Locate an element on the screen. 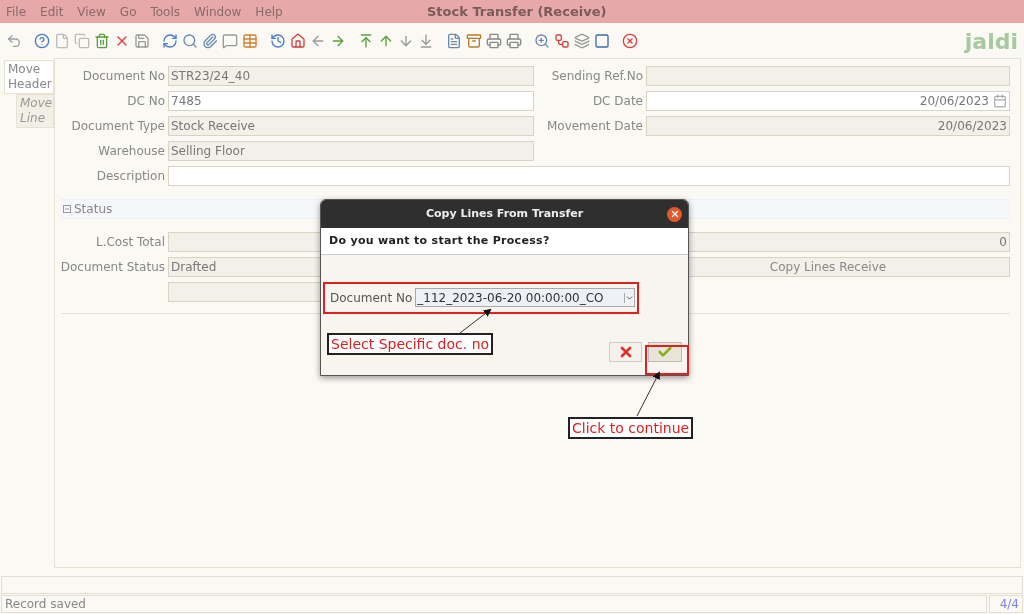  window-title: Stock Transfer (Receive) is located at coordinates (517, 11).